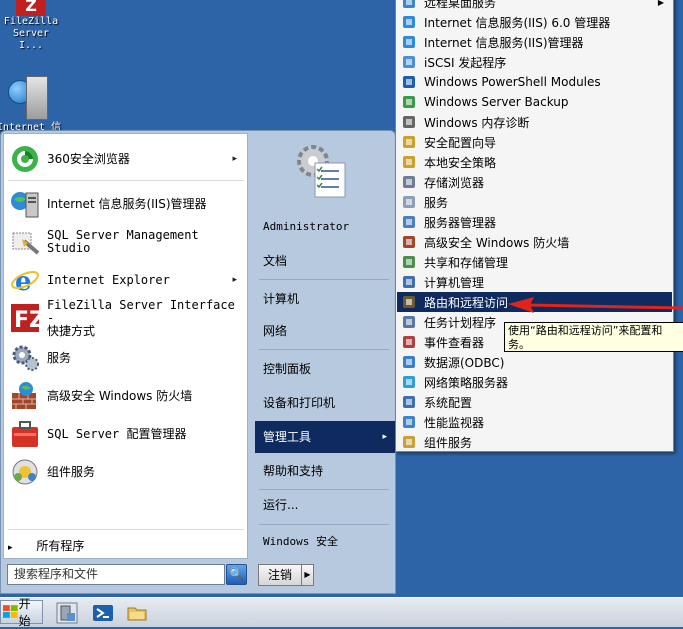  Describe the element at coordinates (512, 82) in the screenshot. I see `submenu-item-label: Windows PowerShell Modules` at that location.